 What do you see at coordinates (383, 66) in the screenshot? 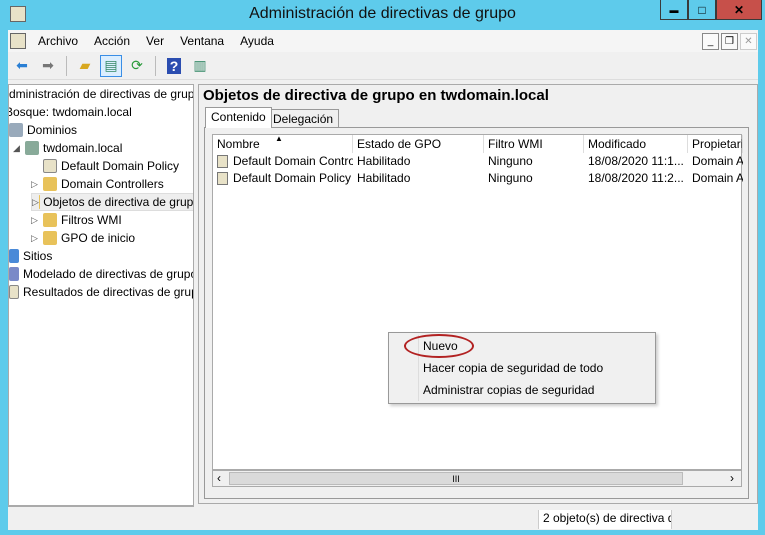
I see `toolbar: ⬅ ➡ ▰ ▤ ⟳ ? ▥` at bounding box center [383, 66].